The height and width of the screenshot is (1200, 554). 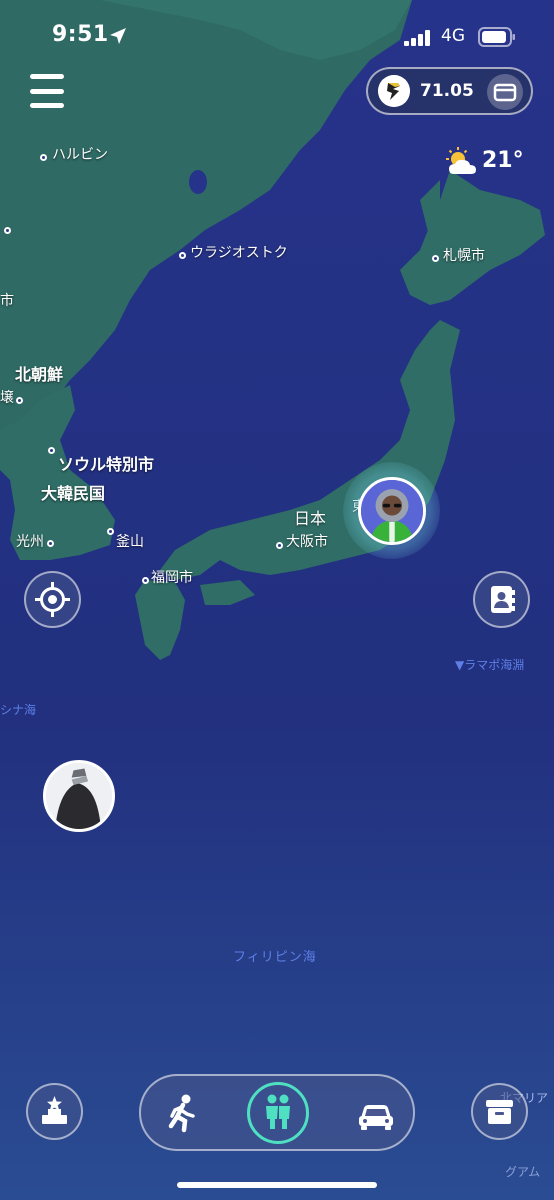 I want to click on balance-pill: 71.05, so click(x=449, y=91).